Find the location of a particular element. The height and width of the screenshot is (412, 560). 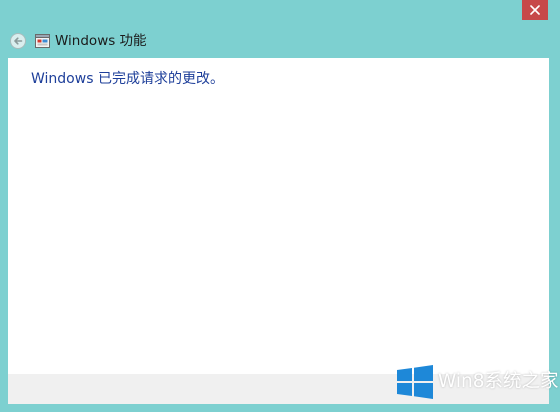

completion-message: Windows 已完成请求的更改。 is located at coordinates (127, 79).